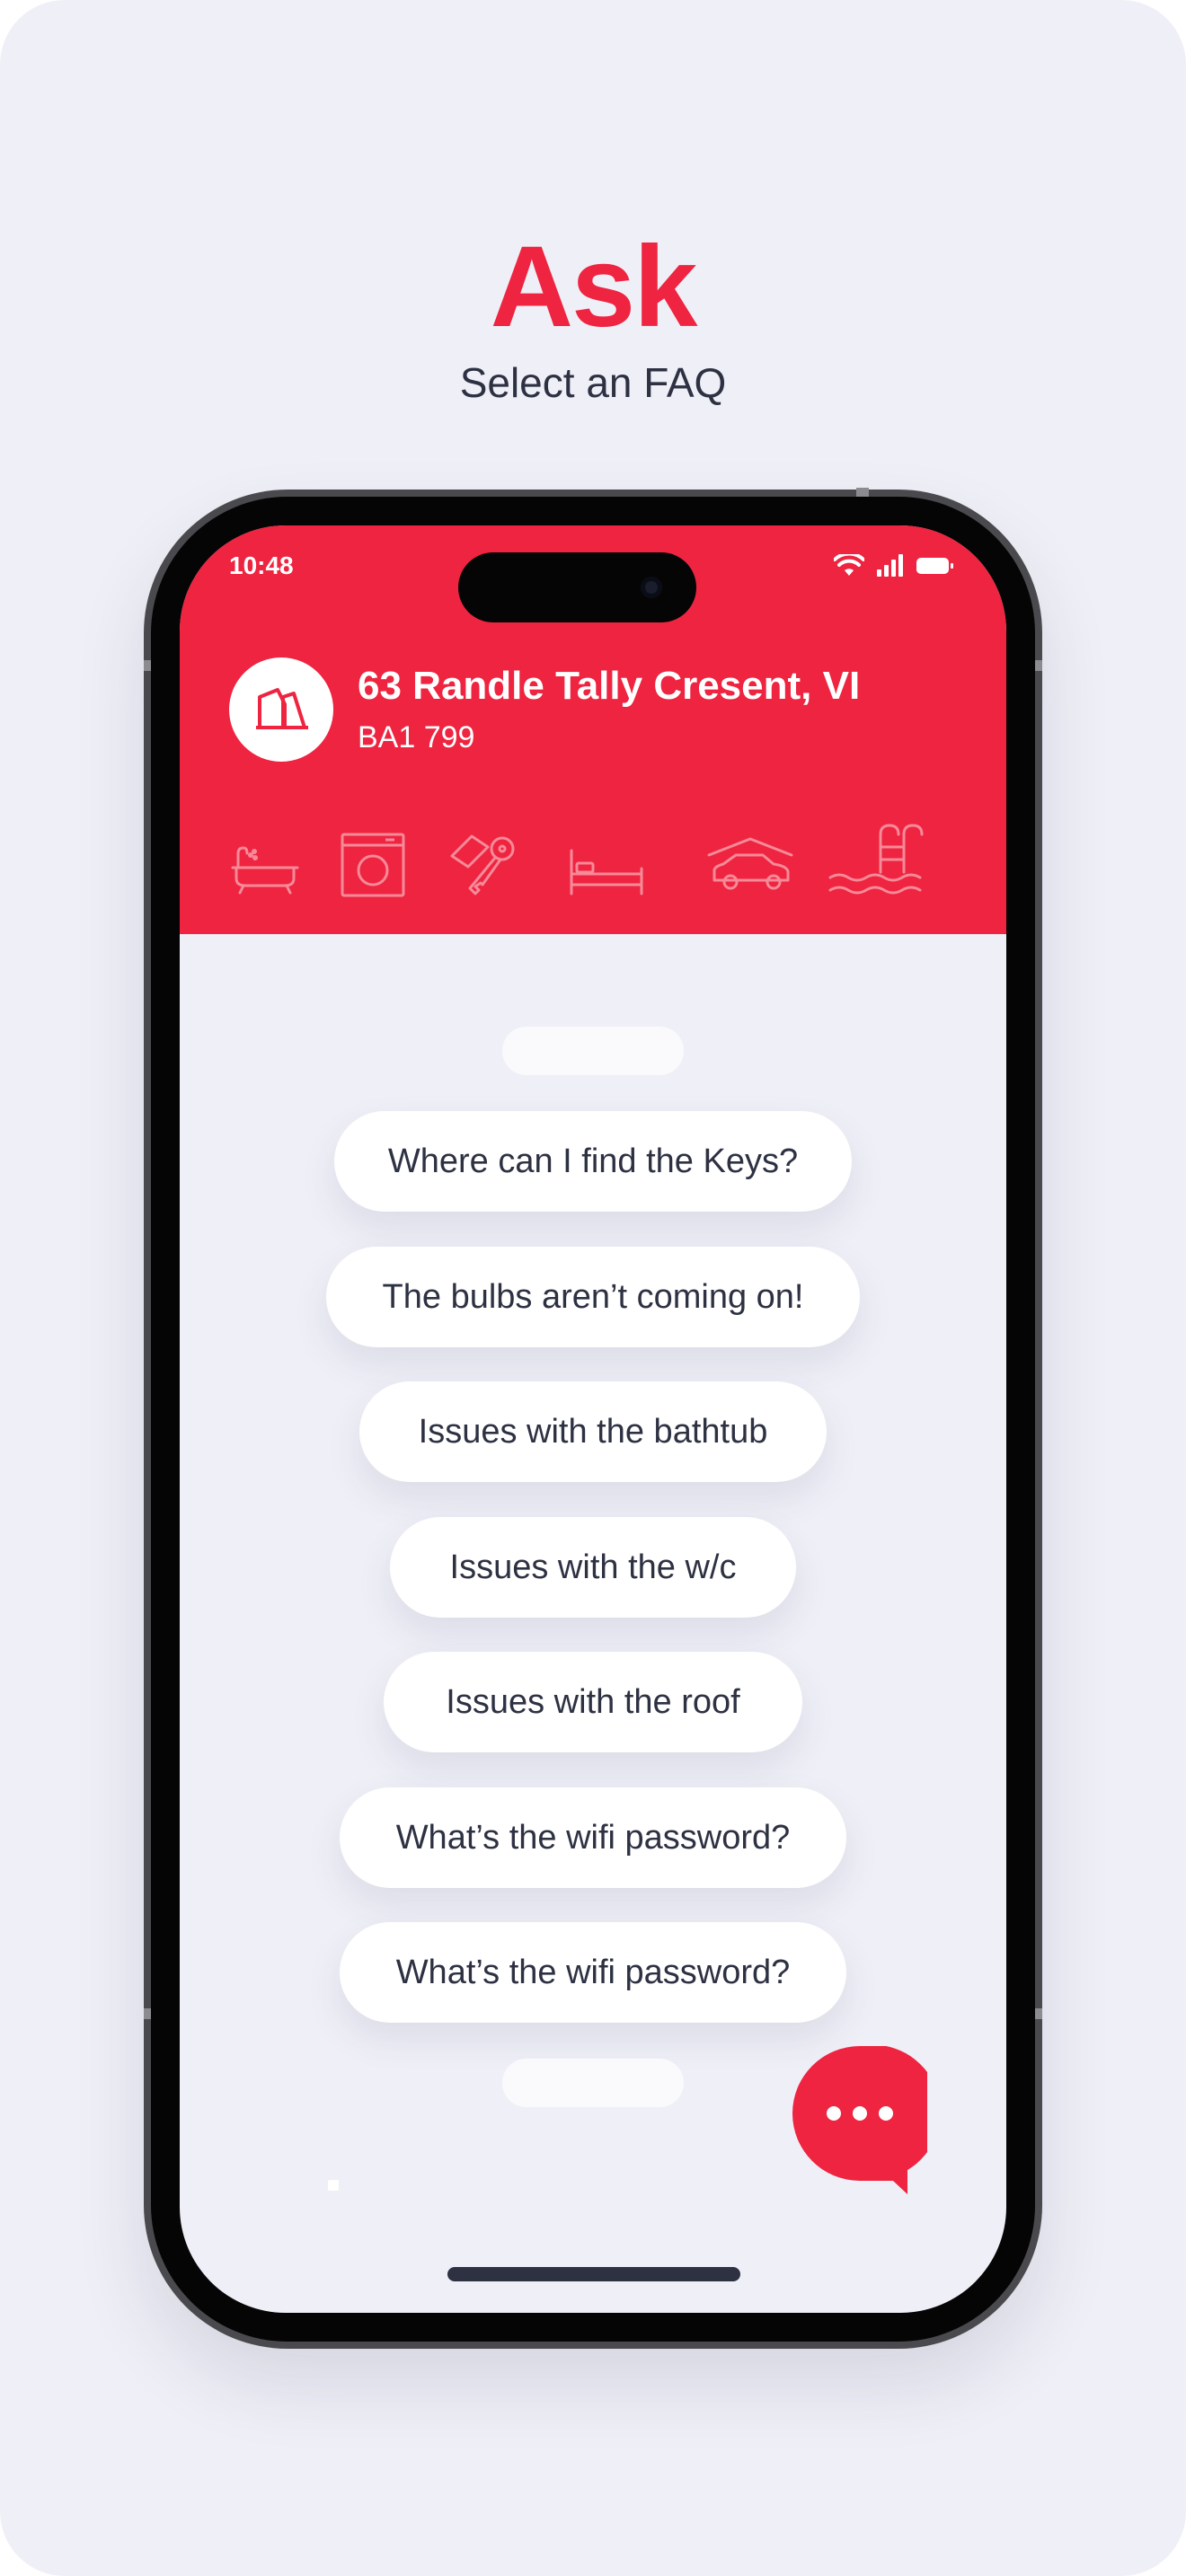 This screenshot has width=1186, height=2576. I want to click on page-subtitle: Select an FAQ, so click(593, 382).